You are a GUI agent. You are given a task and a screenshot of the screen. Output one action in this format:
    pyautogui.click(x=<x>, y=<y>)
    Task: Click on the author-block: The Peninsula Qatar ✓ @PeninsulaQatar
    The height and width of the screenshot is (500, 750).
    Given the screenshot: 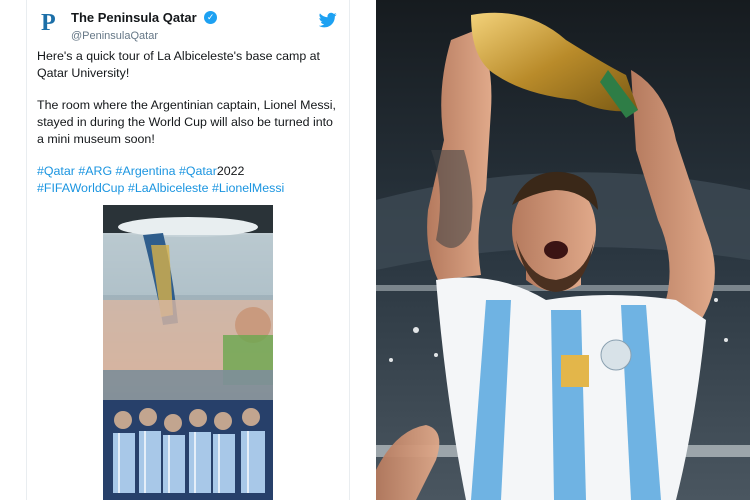 What is the action you would take?
    pyautogui.click(x=144, y=25)
    